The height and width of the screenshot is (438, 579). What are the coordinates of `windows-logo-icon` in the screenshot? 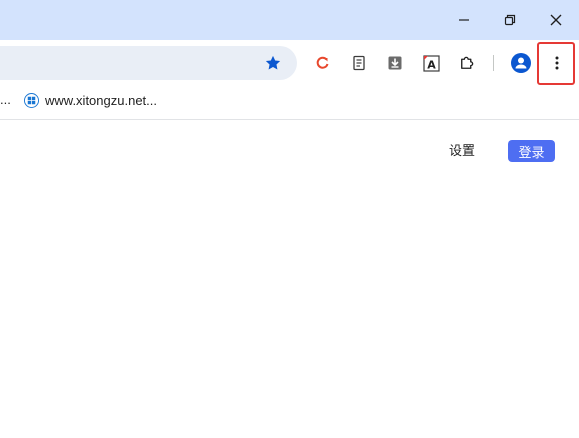 It's located at (31, 100).